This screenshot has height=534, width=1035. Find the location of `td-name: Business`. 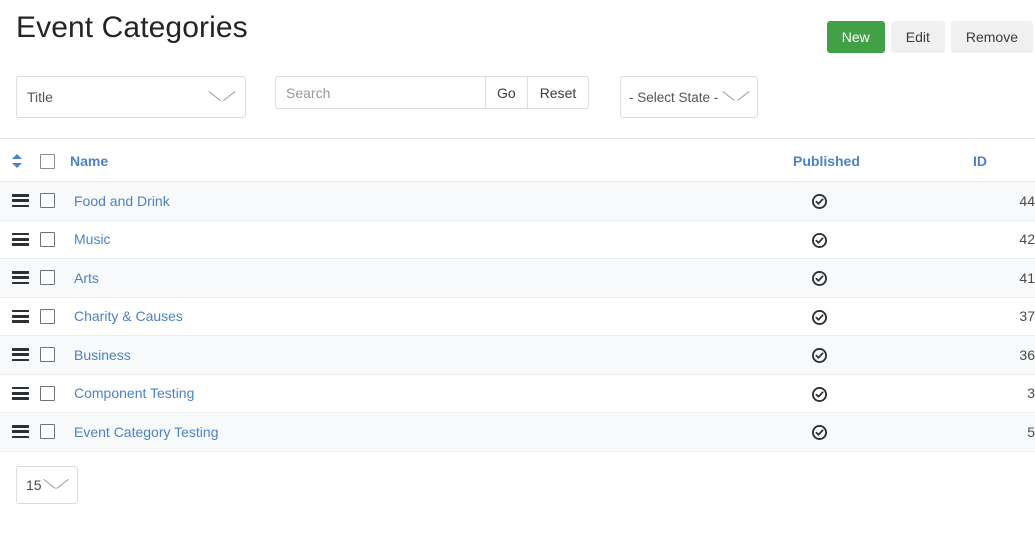

td-name: Business is located at coordinates (431, 355).